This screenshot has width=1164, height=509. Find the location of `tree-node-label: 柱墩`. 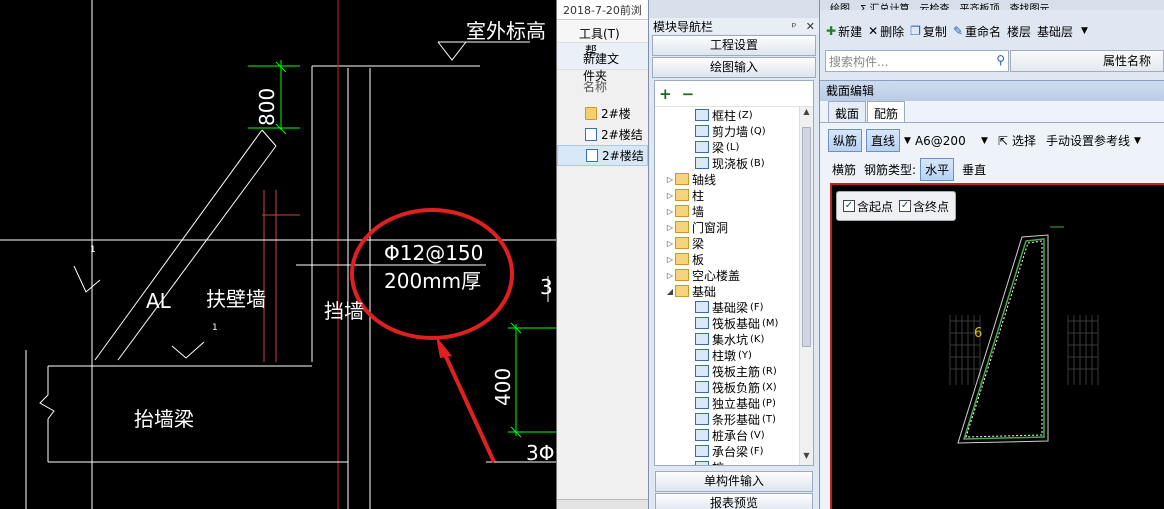

tree-node-label: 柱墩 is located at coordinates (724, 355).